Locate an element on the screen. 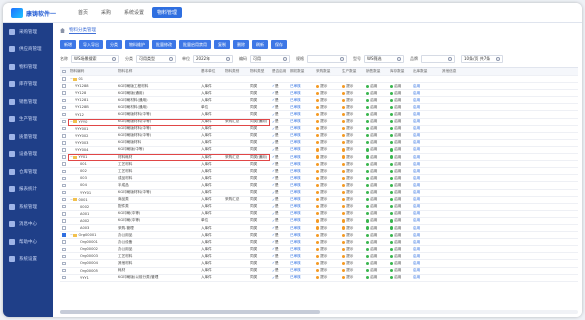  table-row: YYY01 KG印刷版材料(中等) 入库件 同类 ✓ 是已审核 提示 提示 启用 启用 启用 is located at coordinates (319, 193).